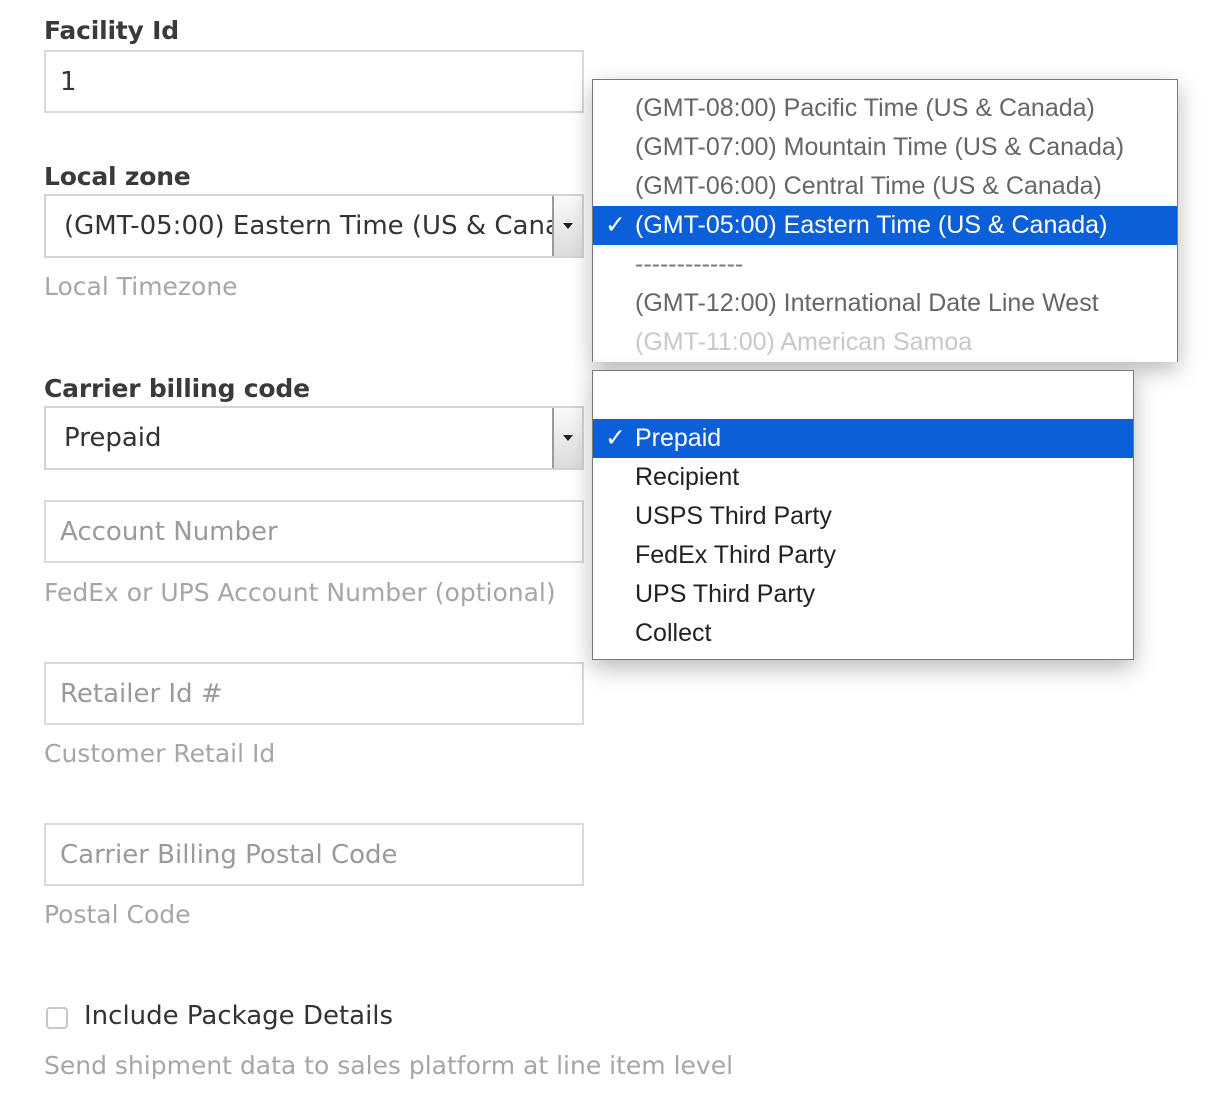  I want to click on account-number-placeholder: Account Number, so click(169, 531).